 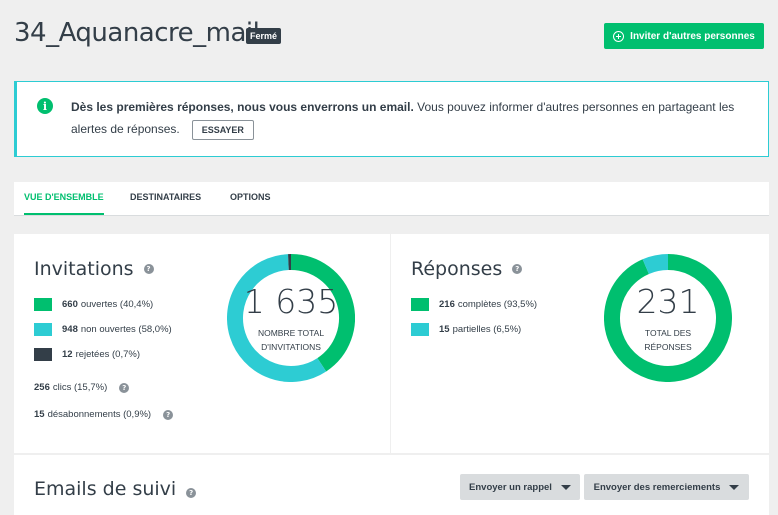 I want to click on total-label-line: NOMBRE TOTAL, so click(x=291, y=333).